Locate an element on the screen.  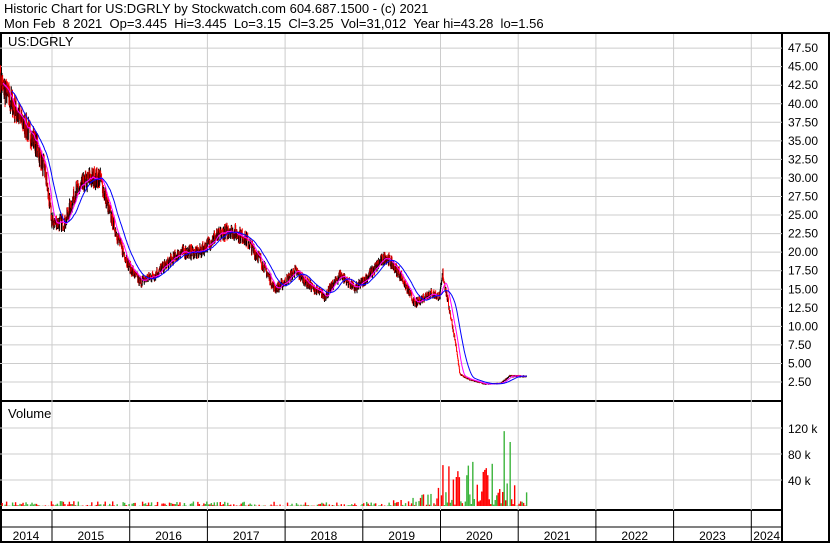
price-tick-label: 42.50 is located at coordinates (803, 85).